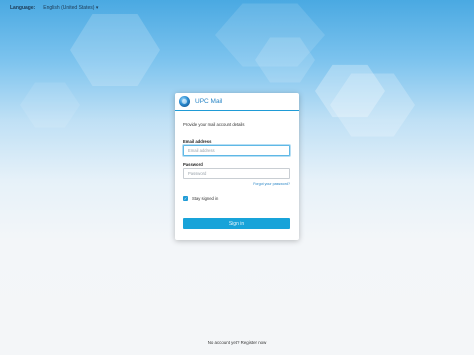 The image size is (474, 355). I want to click on stay-signed-in-checkbox: ✓, so click(185, 198).